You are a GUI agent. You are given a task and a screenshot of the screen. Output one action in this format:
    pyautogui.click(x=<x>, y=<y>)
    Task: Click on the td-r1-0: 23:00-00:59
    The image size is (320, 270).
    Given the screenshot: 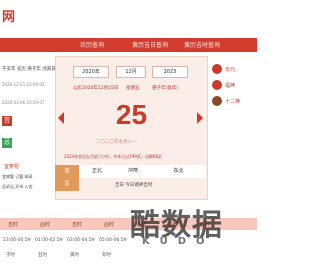 What is the action you would take?
    pyautogui.click(x=17, y=240)
    